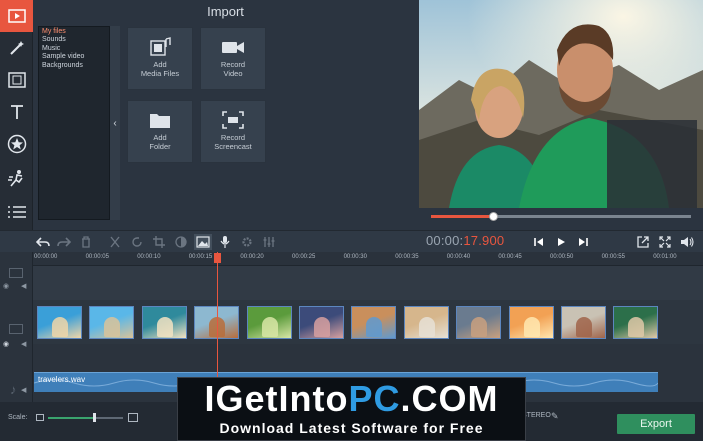 The width and height of the screenshot is (703, 441). I want to click on redo-icon, so click(64, 242).